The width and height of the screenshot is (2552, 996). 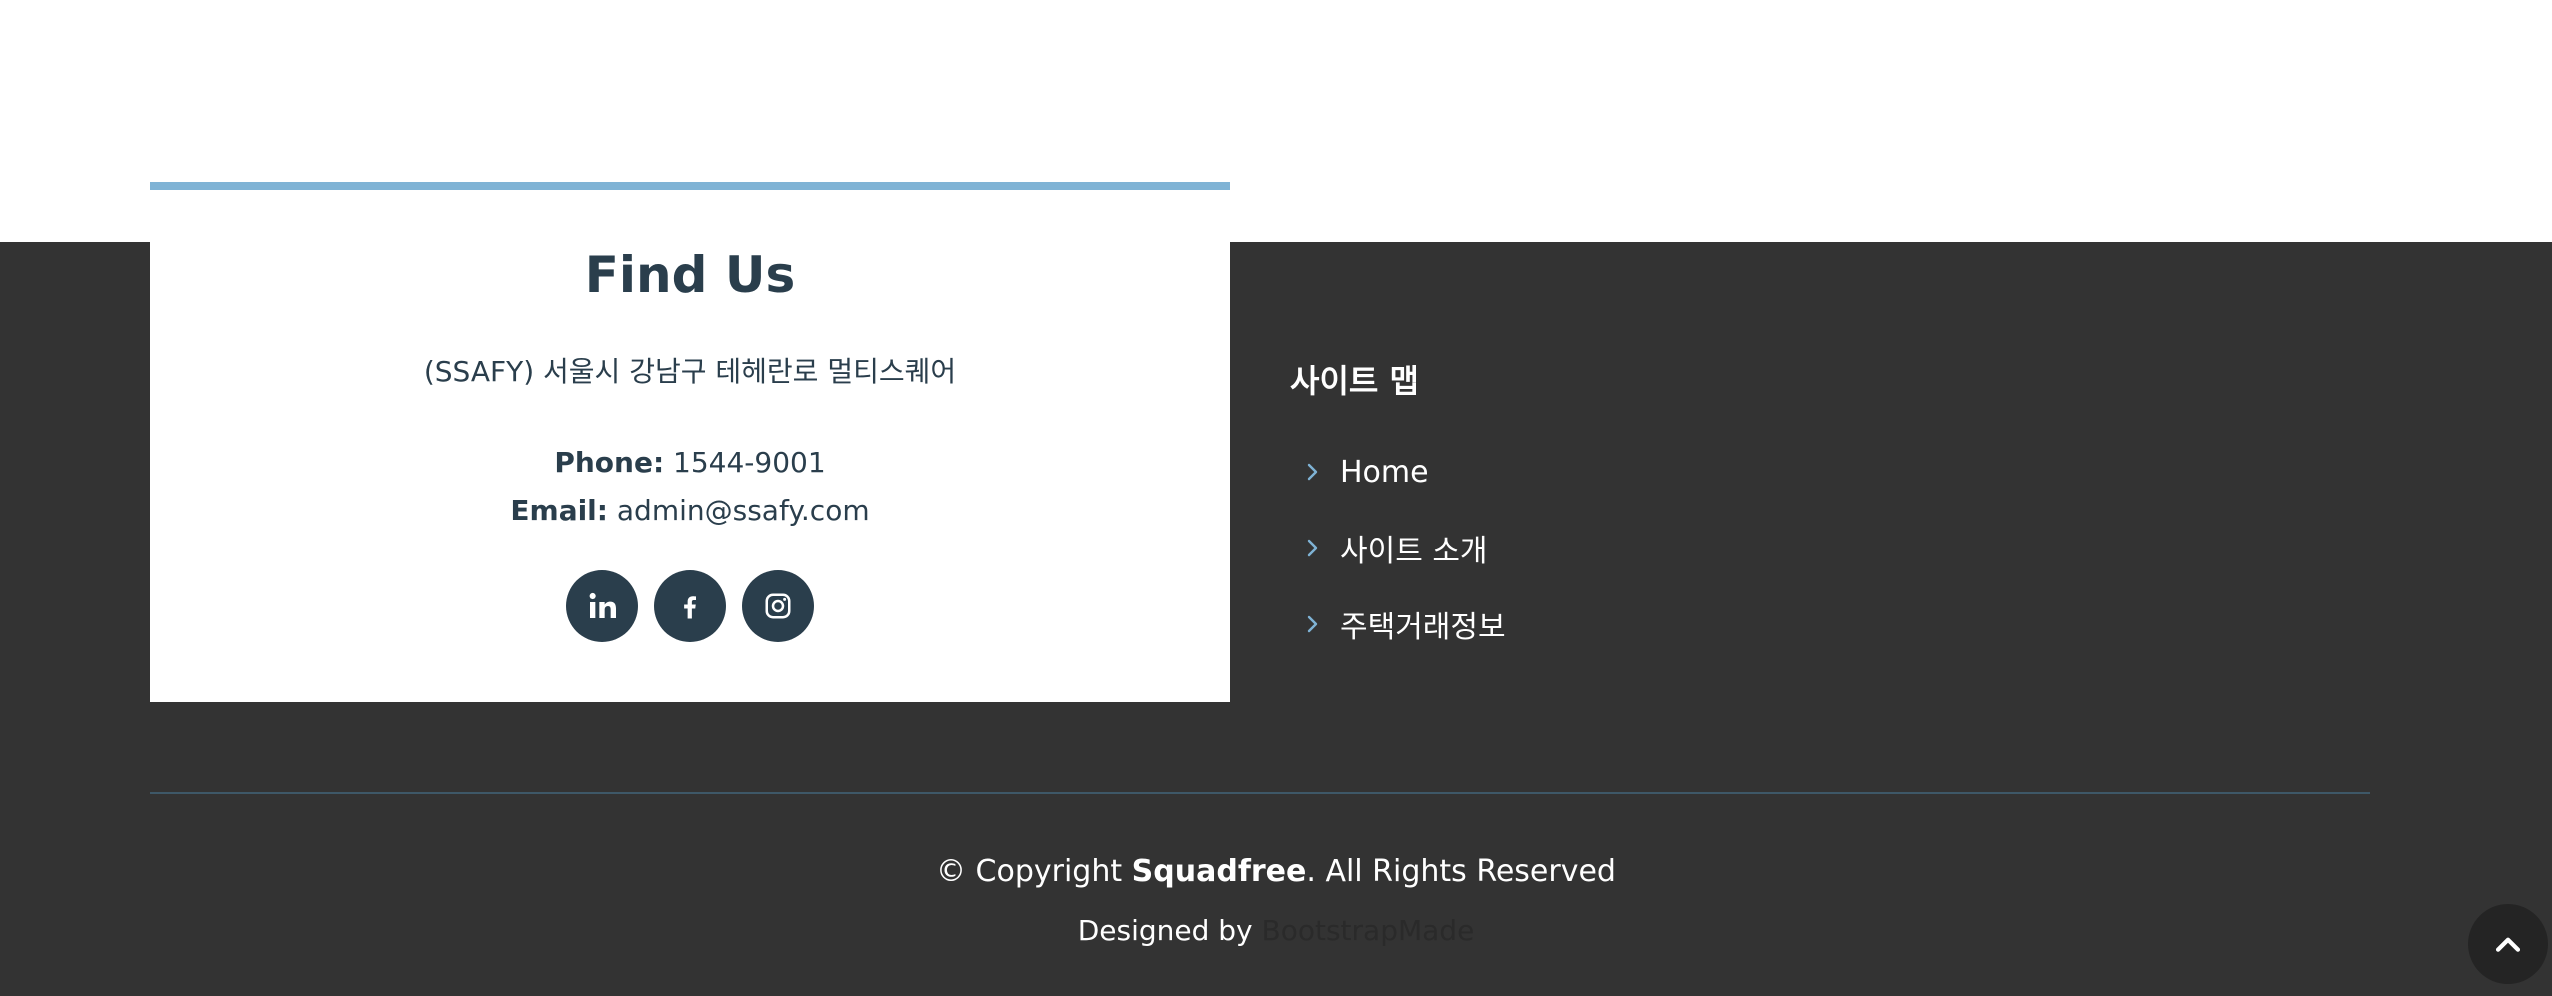 I want to click on copyright-prefix: © Copyright, so click(x=1034, y=871).